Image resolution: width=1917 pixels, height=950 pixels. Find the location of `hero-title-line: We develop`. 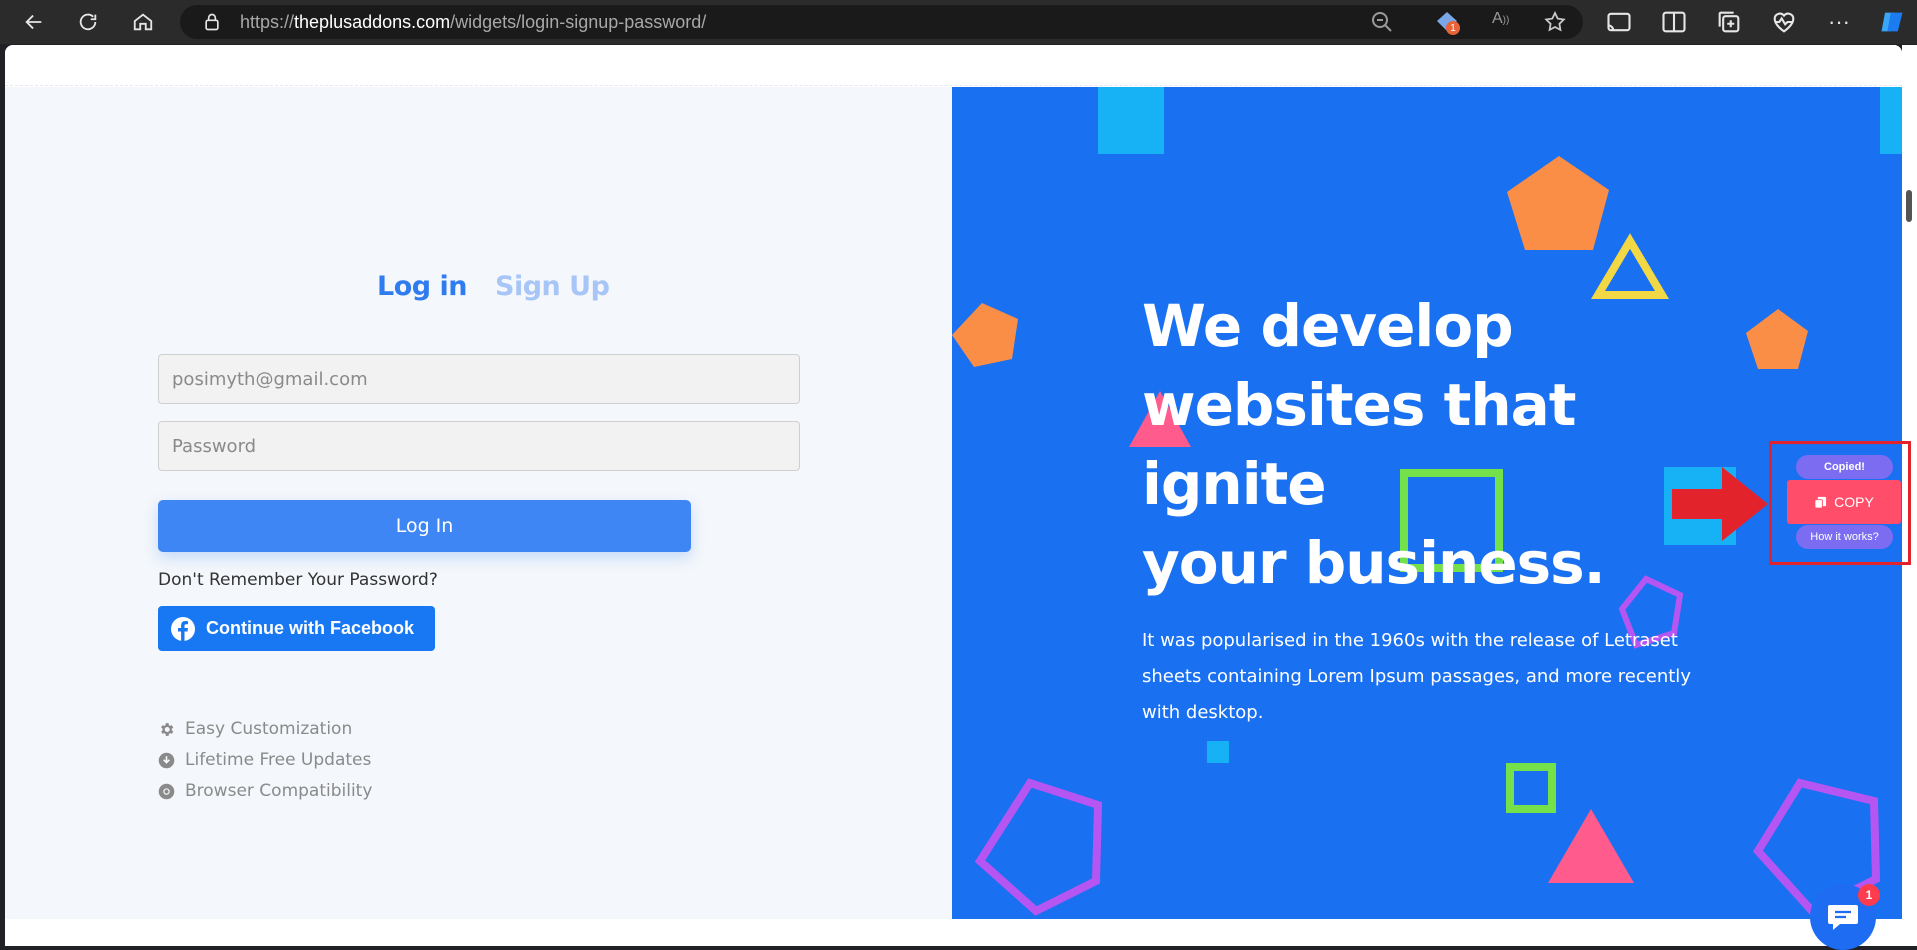

hero-title-line: We develop is located at coordinates (1328, 326).